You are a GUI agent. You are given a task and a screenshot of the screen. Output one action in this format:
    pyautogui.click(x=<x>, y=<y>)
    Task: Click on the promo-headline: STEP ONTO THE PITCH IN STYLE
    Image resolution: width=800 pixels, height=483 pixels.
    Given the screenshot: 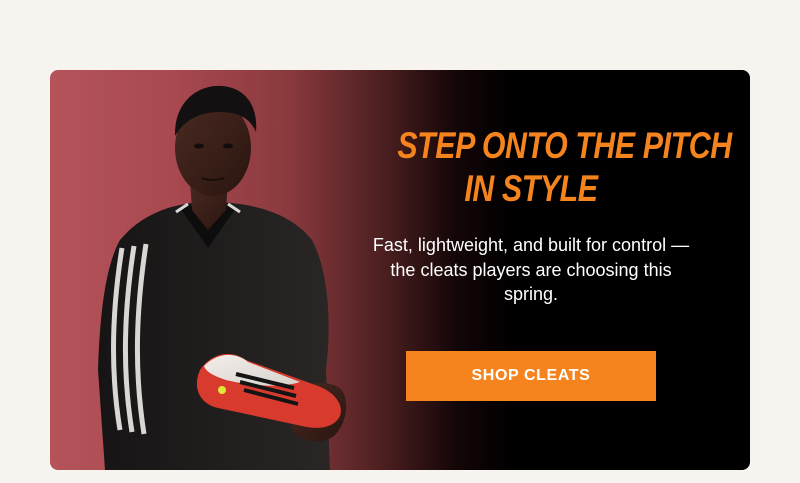 What is the action you would take?
    pyautogui.click(x=564, y=167)
    